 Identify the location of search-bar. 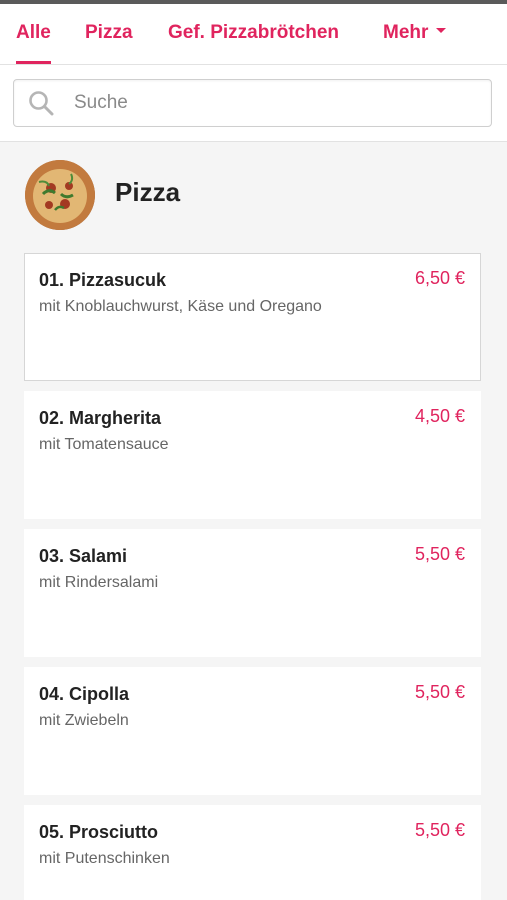
(253, 103).